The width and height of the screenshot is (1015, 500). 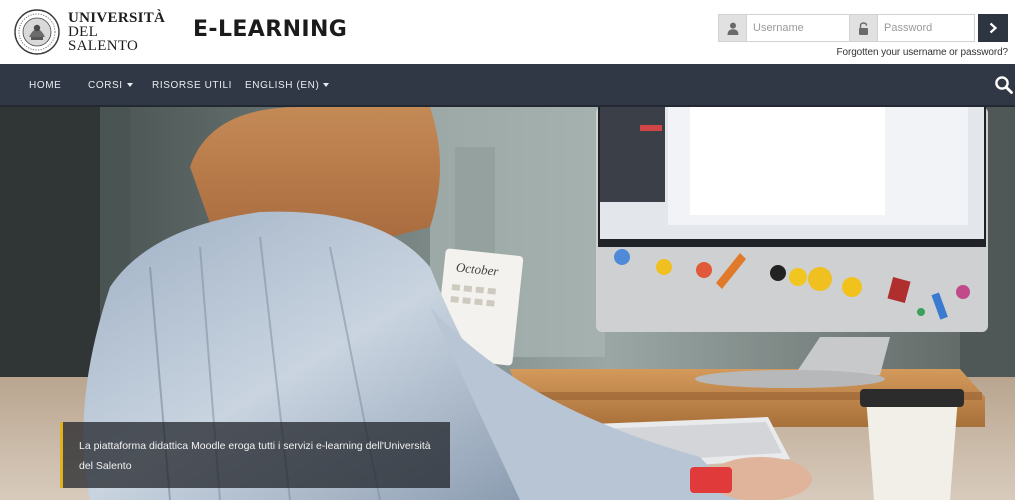 What do you see at coordinates (926, 28) in the screenshot?
I see `password-input` at bounding box center [926, 28].